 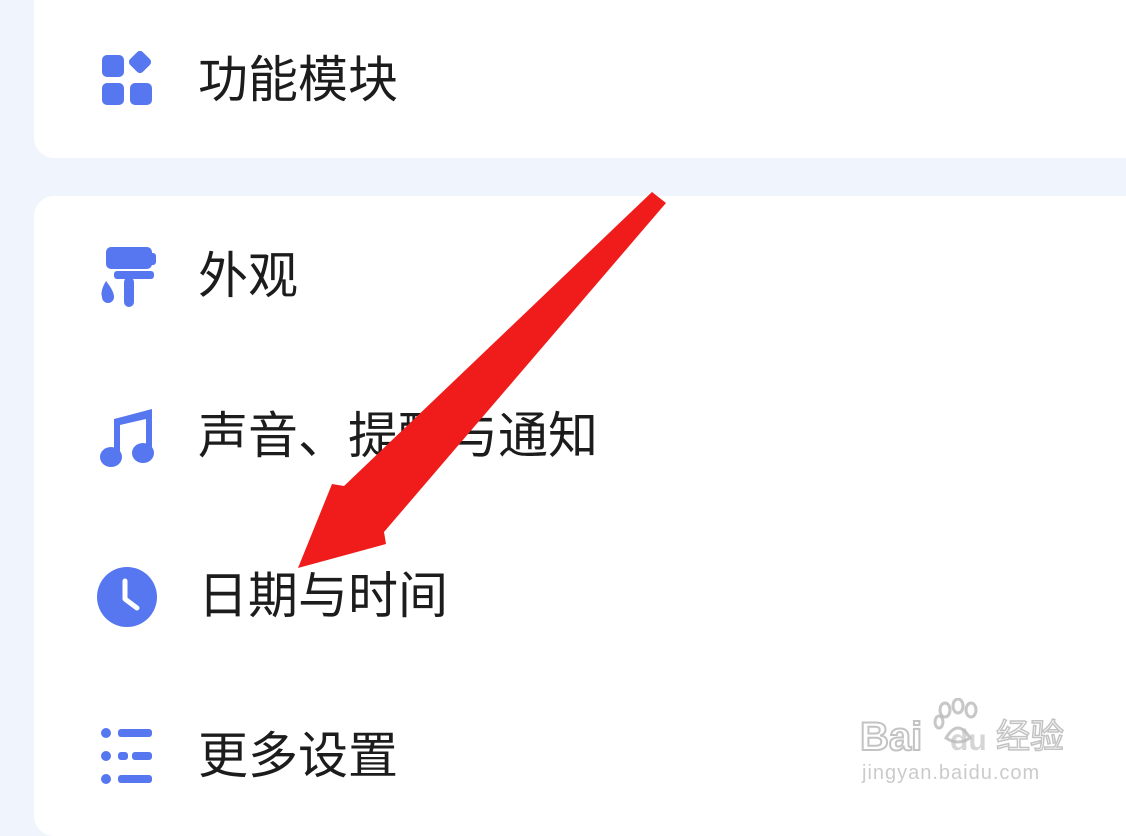 What do you see at coordinates (968, 740) in the screenshot?
I see `svg-text: du` at bounding box center [968, 740].